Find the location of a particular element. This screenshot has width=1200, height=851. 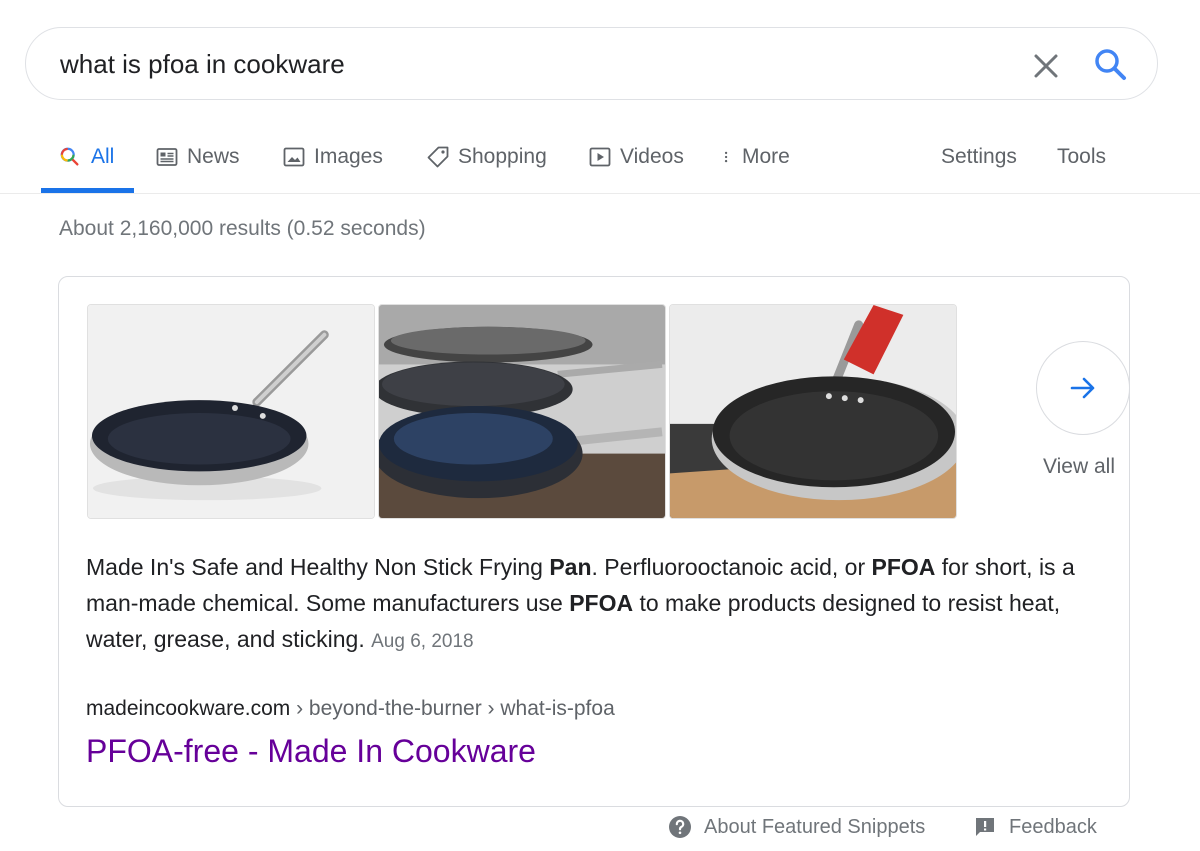

tab-label: More is located at coordinates (766, 156).